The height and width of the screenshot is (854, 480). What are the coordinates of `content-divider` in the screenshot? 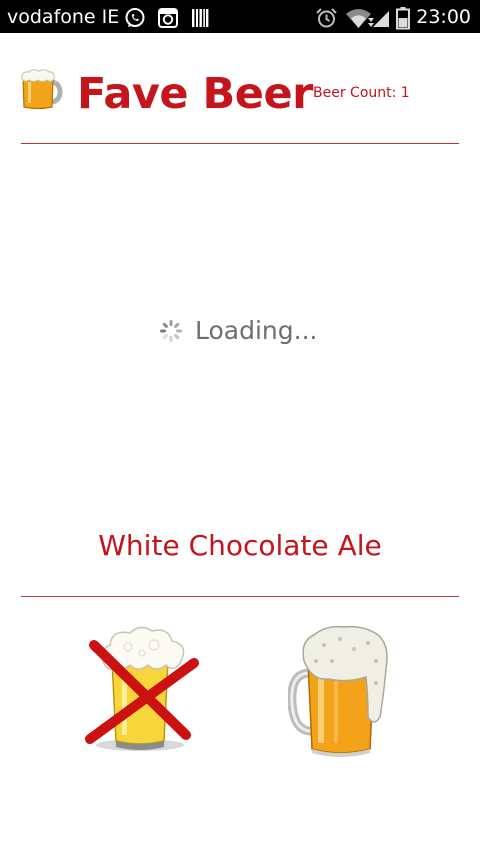 It's located at (240, 596).